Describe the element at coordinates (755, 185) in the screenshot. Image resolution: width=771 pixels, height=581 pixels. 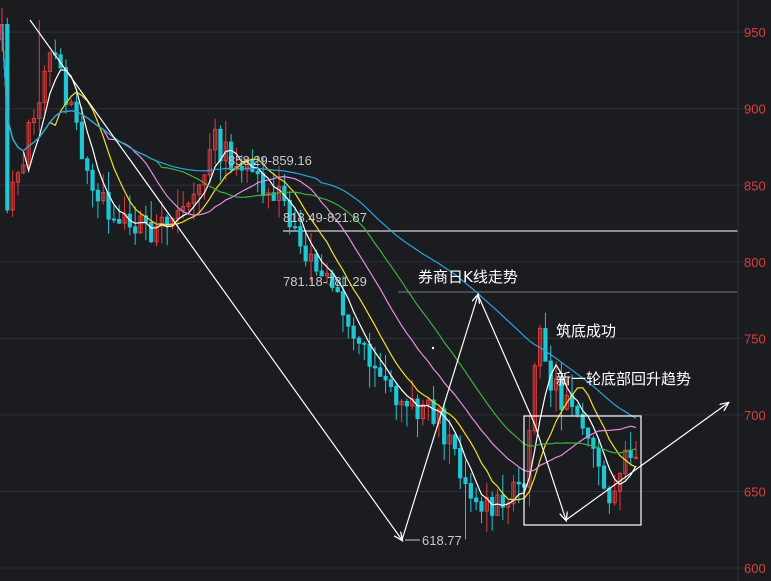
I see `y-tick-label: 850` at that location.